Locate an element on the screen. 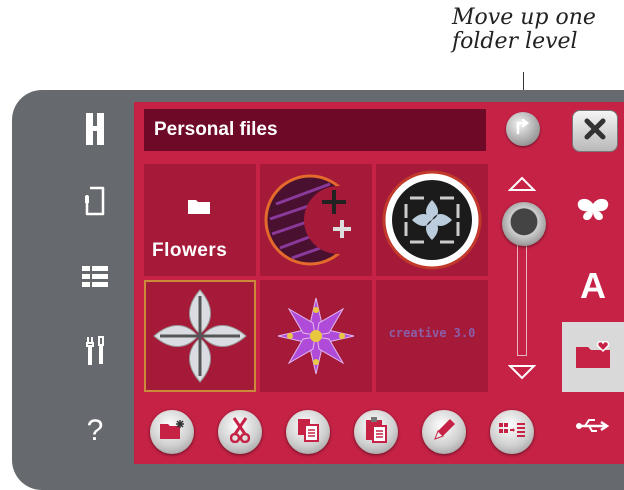 This screenshot has height=490, width=624. design-item-moon is located at coordinates (316, 220).